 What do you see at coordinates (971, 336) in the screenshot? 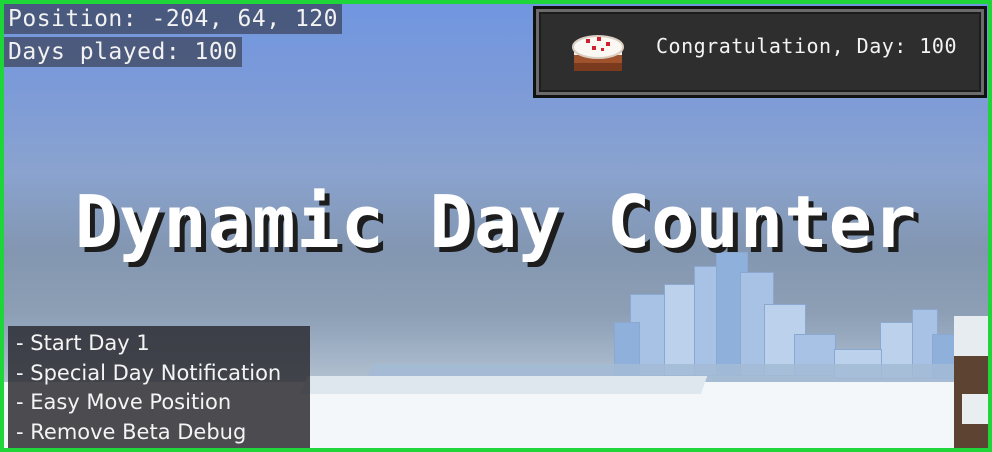
I see `tree-snow-cap` at bounding box center [971, 336].